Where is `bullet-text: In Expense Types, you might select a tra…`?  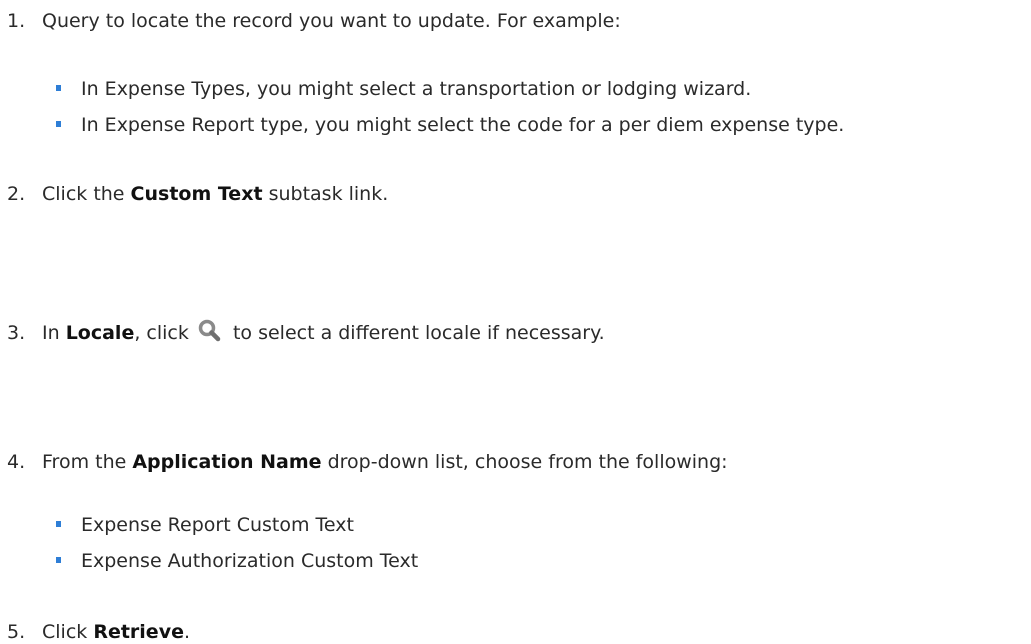
bullet-text: In Expense Types, you might select a tra… is located at coordinates (416, 89).